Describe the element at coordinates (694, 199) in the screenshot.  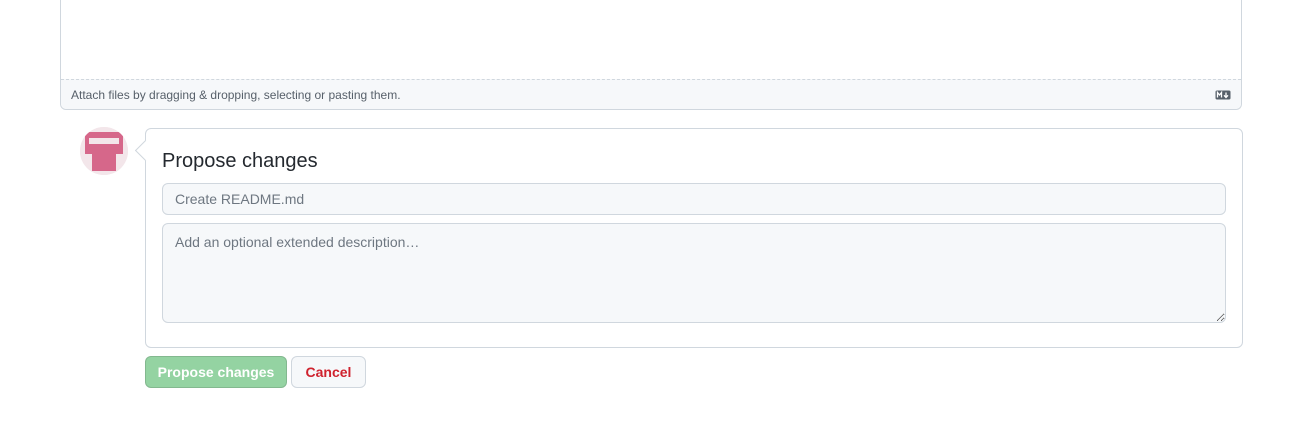
I see `commit-summary-input` at that location.